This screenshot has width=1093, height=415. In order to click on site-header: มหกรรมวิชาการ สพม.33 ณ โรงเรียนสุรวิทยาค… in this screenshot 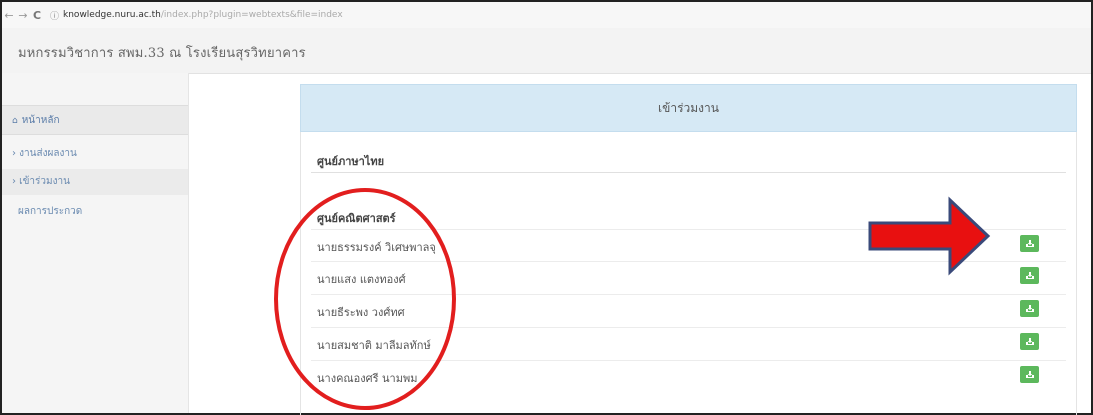, I will do `click(546, 51)`.